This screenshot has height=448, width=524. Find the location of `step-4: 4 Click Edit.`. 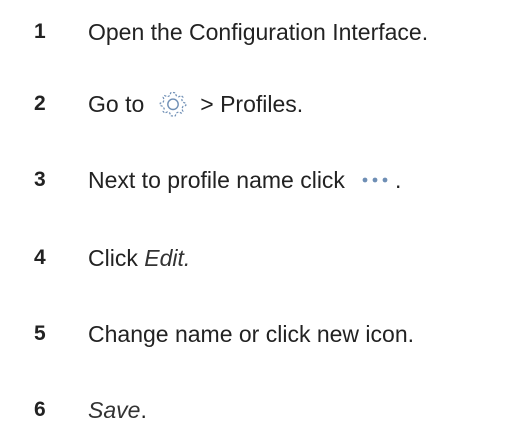

step-4: 4 Click Edit. is located at coordinates (262, 258).